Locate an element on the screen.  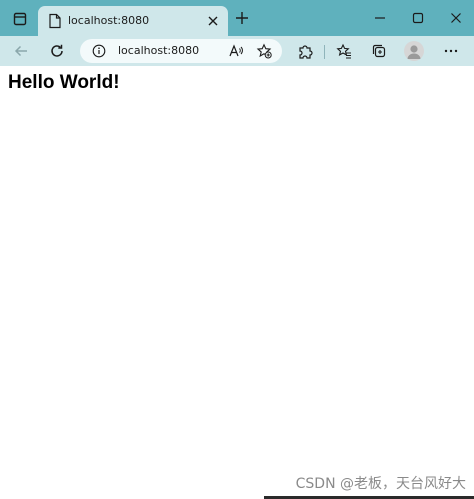
tab-title: localhost:8080 is located at coordinates (109, 20).